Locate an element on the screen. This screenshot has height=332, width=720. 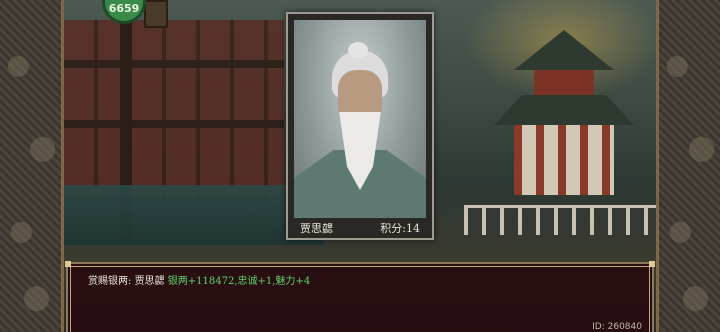
reward-charm-value: +4 is located at coordinates (303, 281).